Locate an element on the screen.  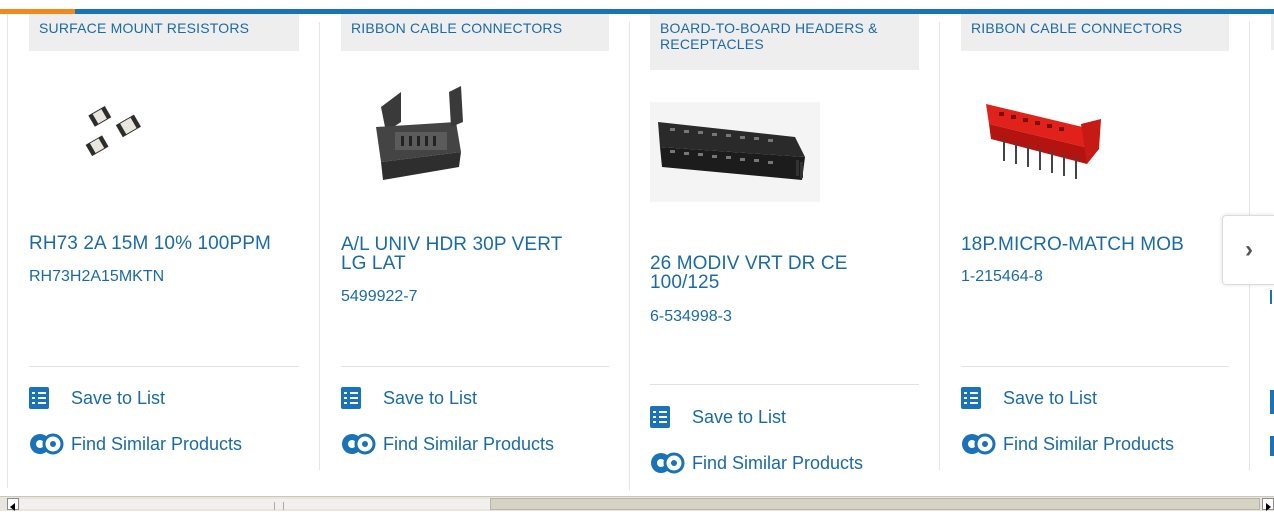
category-label: SURFACE MOUNT RESISTORS is located at coordinates (164, 32).